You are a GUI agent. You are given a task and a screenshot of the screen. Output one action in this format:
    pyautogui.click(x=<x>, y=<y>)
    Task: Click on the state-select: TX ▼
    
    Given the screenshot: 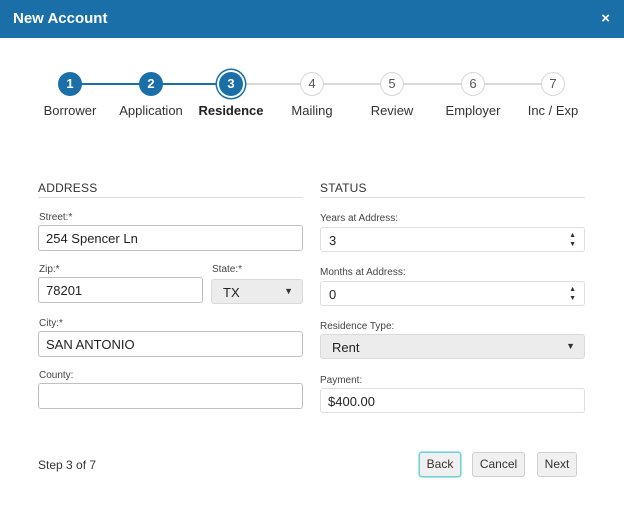 What is the action you would take?
    pyautogui.click(x=257, y=291)
    